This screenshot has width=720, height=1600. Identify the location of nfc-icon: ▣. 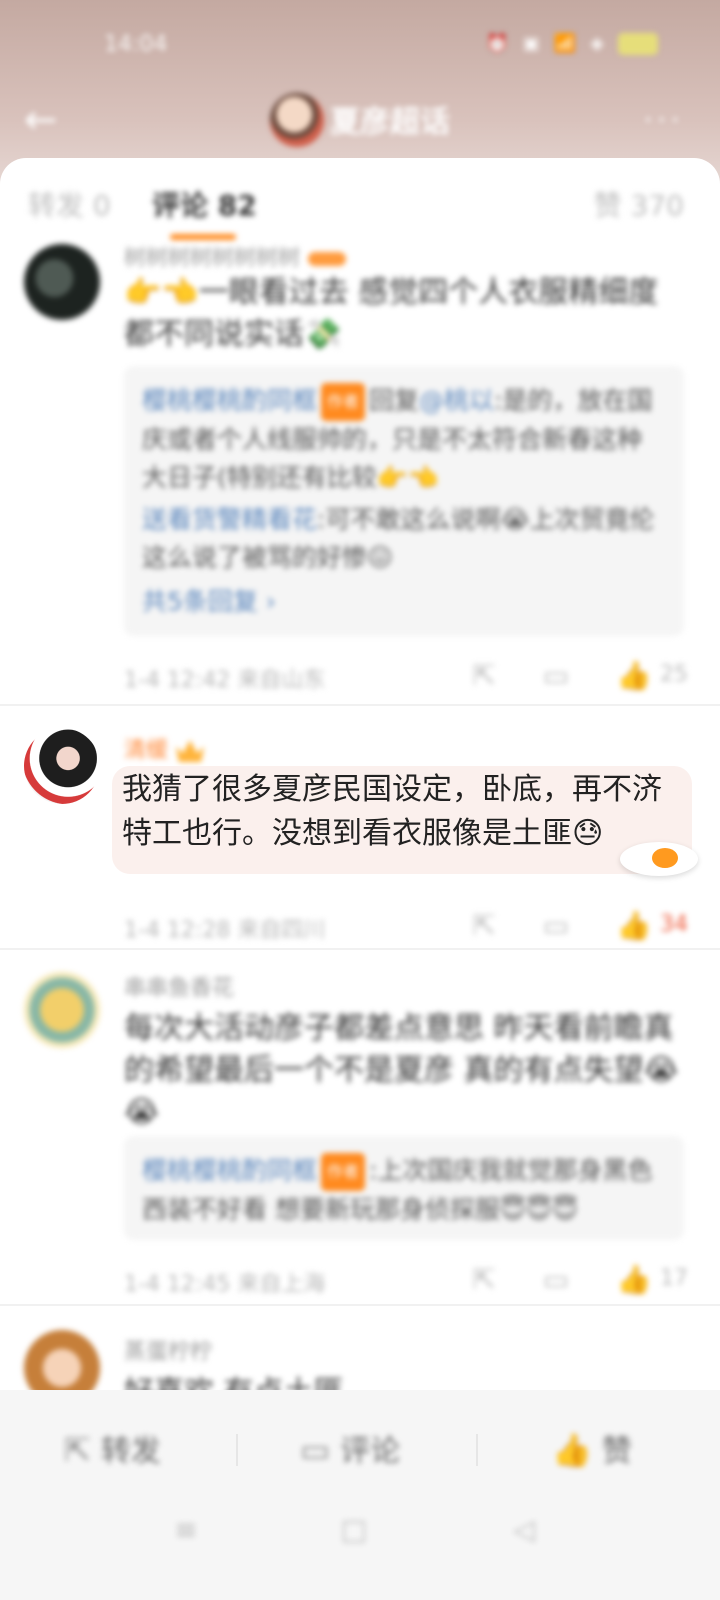
(531, 43).